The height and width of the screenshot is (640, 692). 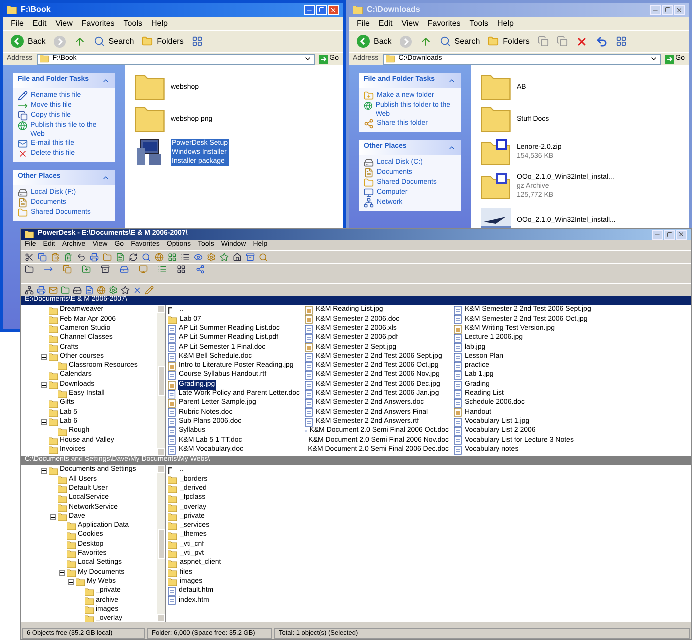 I want to click on share-icon, so click(x=369, y=124).